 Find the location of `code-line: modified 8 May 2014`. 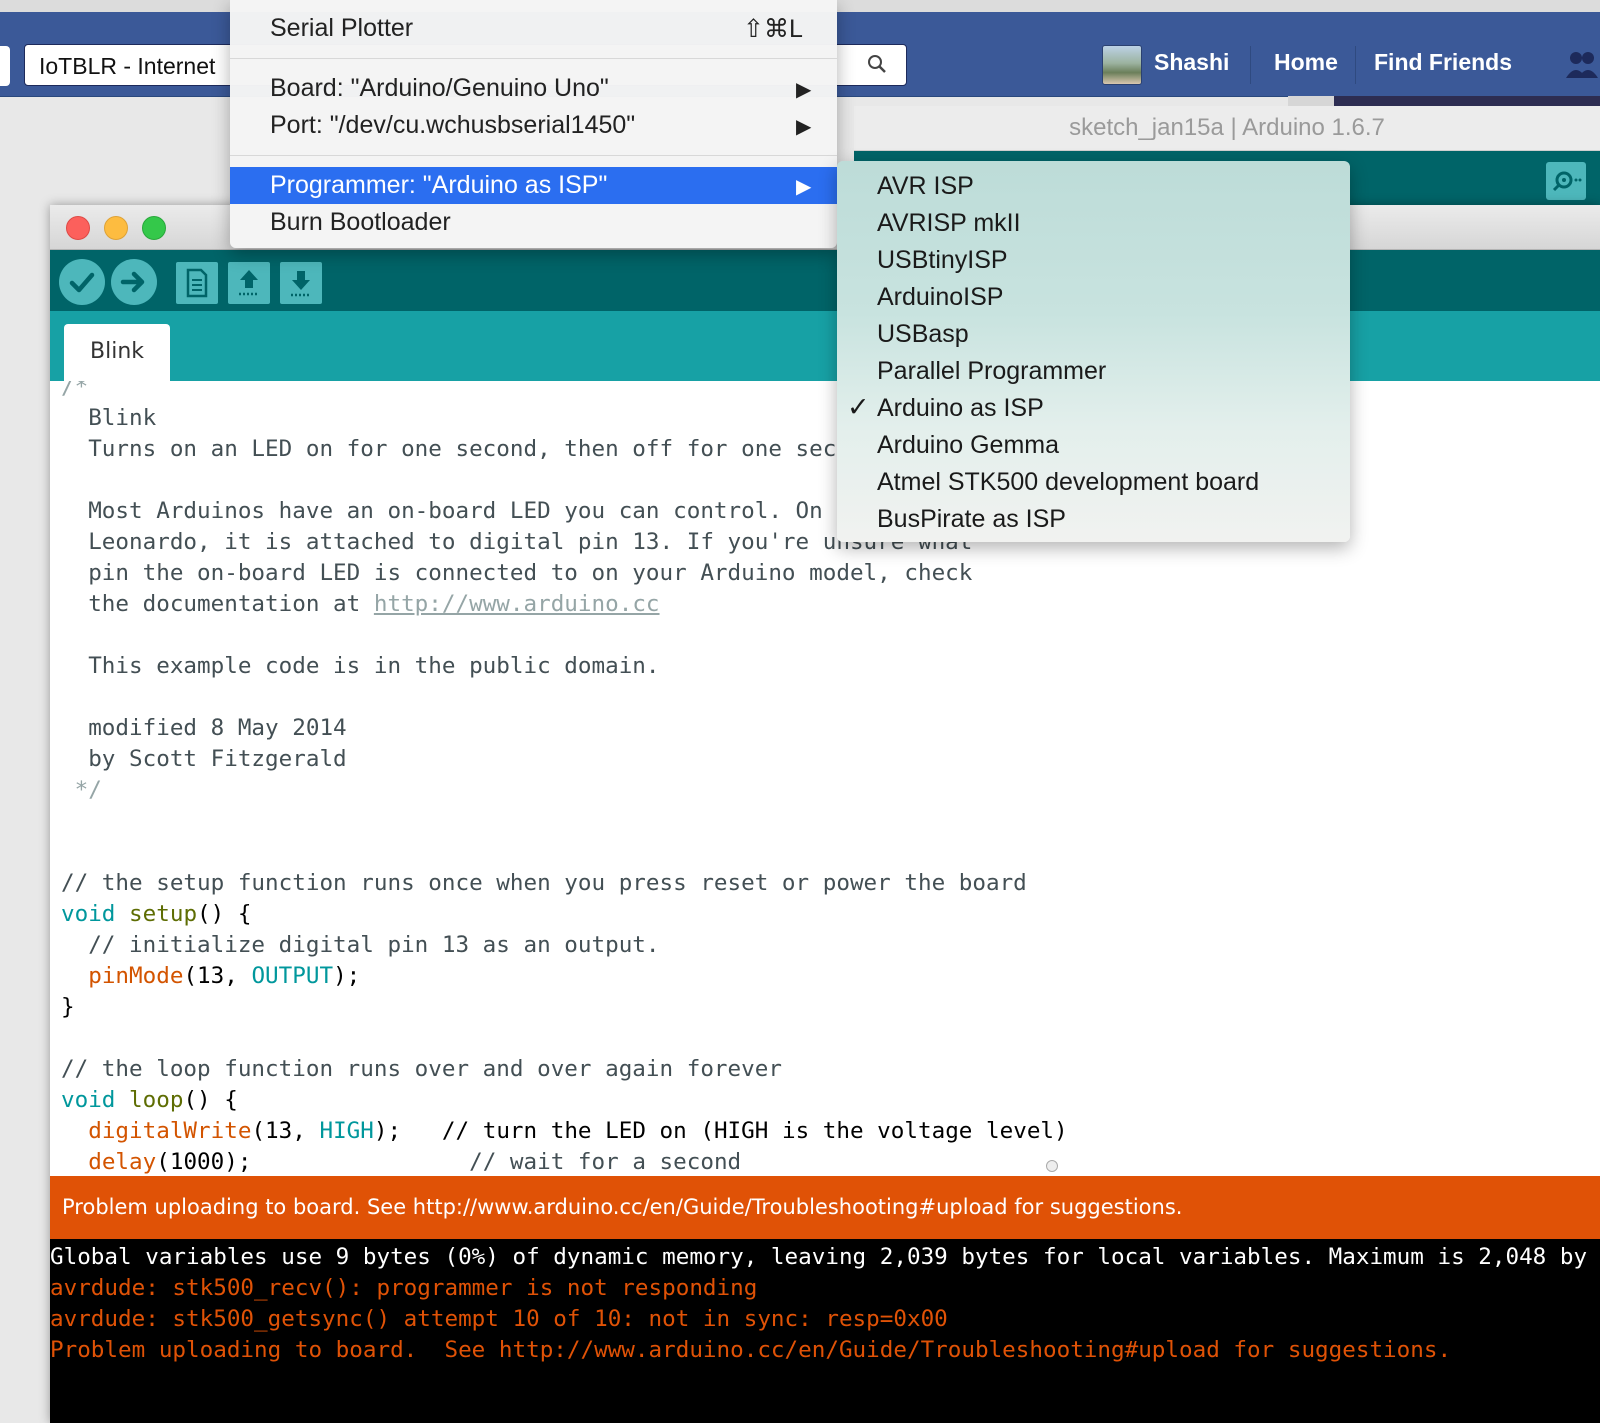

code-line: modified 8 May 2014 is located at coordinates (204, 728).